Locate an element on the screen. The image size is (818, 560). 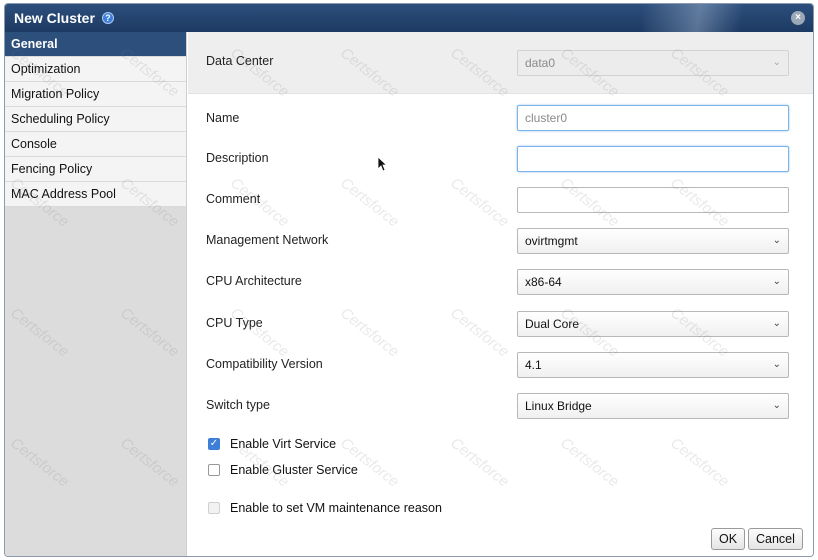
data-center-value: data0 is located at coordinates (540, 63).